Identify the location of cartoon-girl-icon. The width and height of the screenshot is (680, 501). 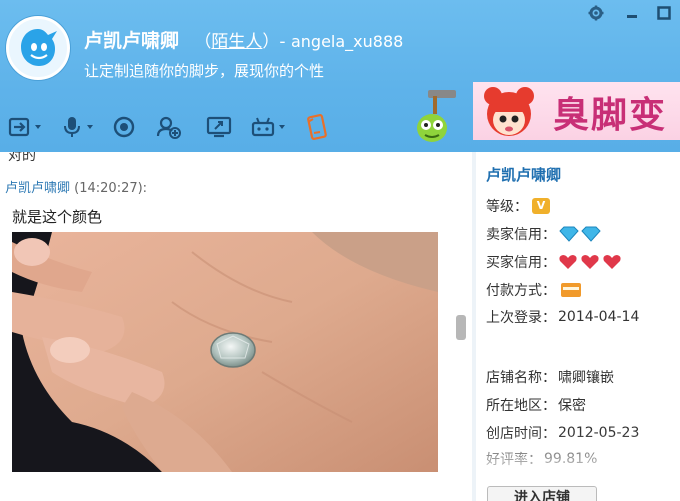
(509, 111).